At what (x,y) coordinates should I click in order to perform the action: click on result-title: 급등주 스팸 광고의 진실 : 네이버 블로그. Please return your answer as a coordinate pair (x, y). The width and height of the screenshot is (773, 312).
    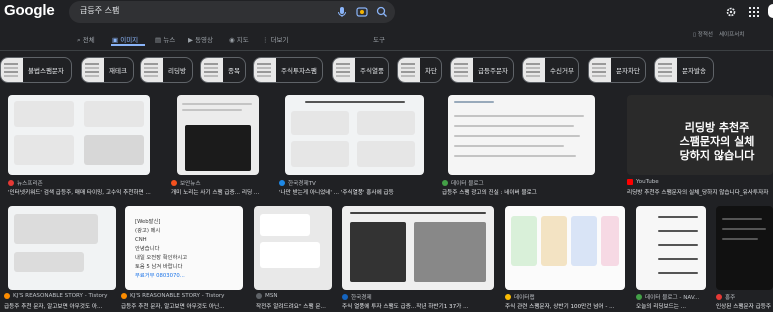
    Looking at the image, I should click on (517, 192).